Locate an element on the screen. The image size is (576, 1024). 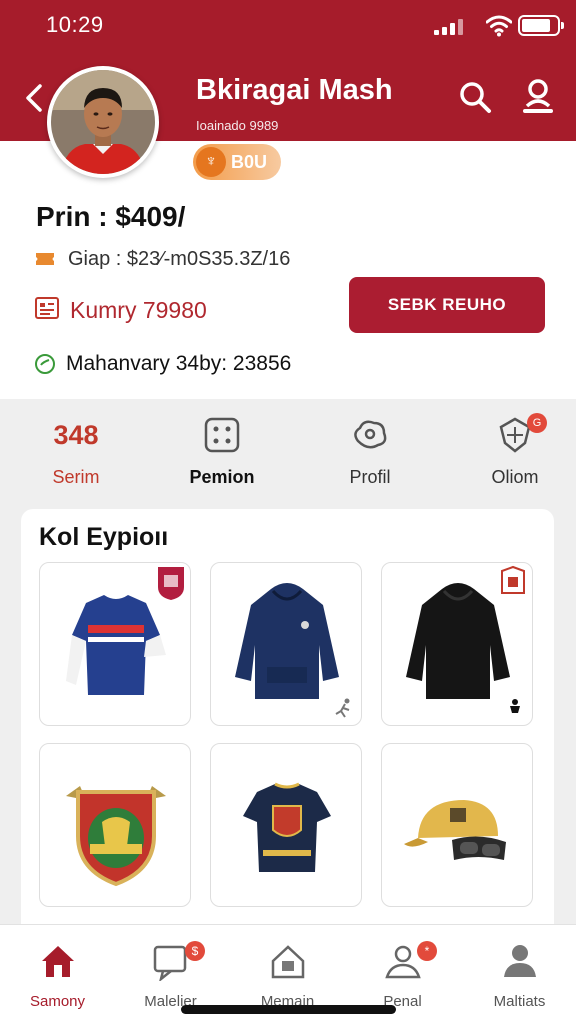
runner-icon is located at coordinates (342, 708).